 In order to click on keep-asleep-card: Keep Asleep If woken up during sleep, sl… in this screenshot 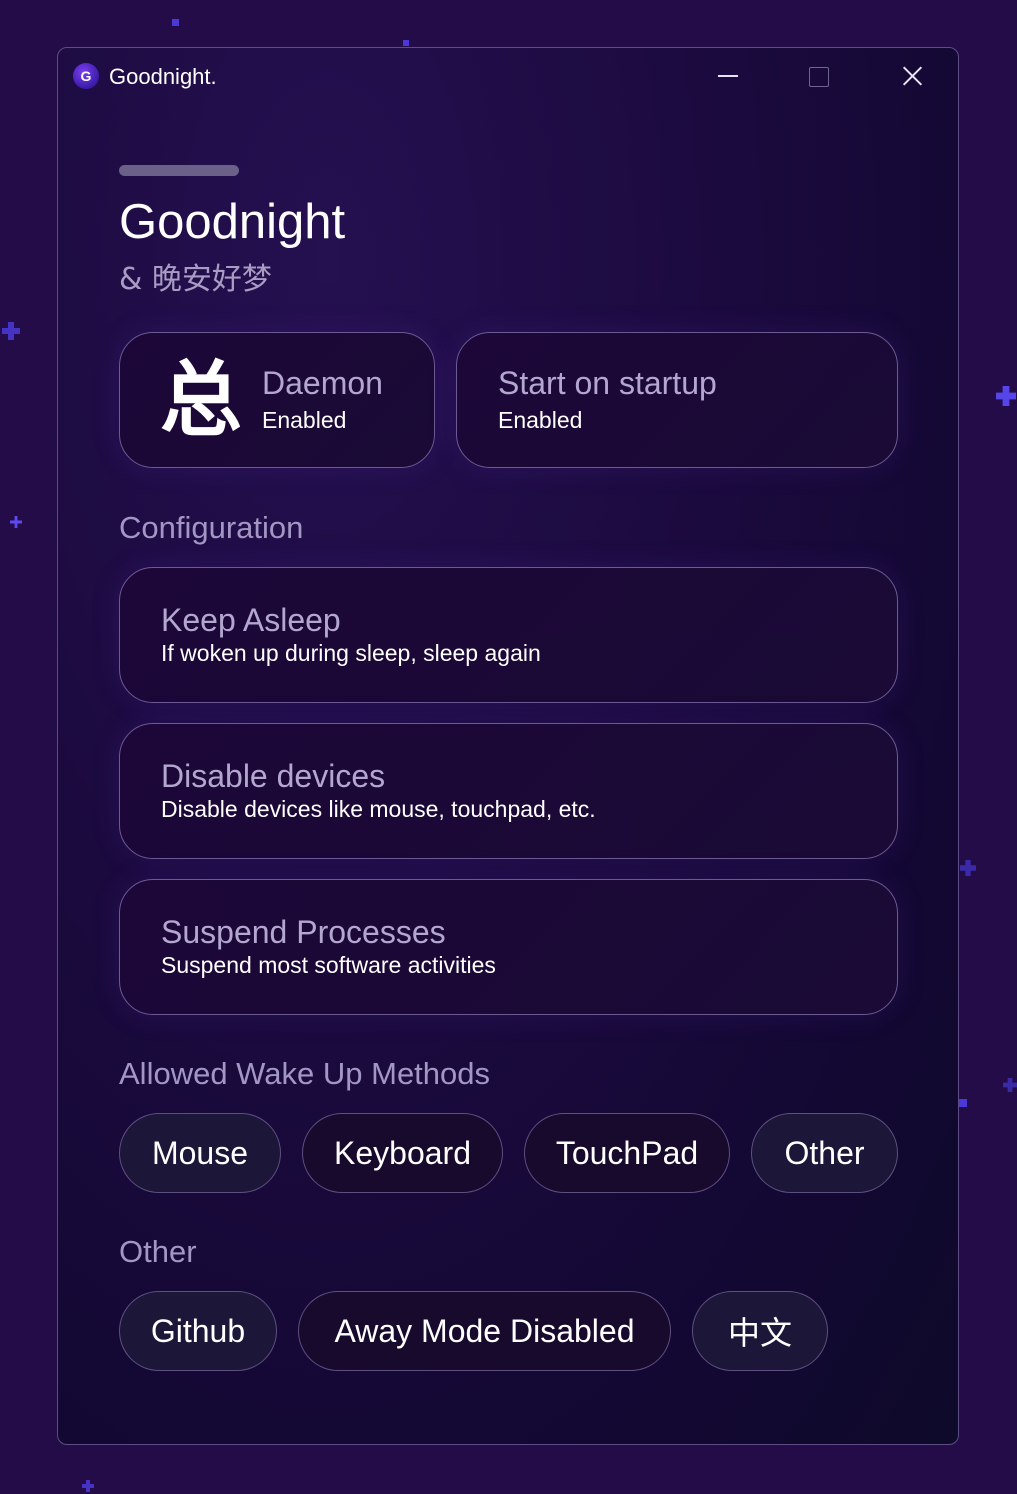, I will do `click(508, 635)`.